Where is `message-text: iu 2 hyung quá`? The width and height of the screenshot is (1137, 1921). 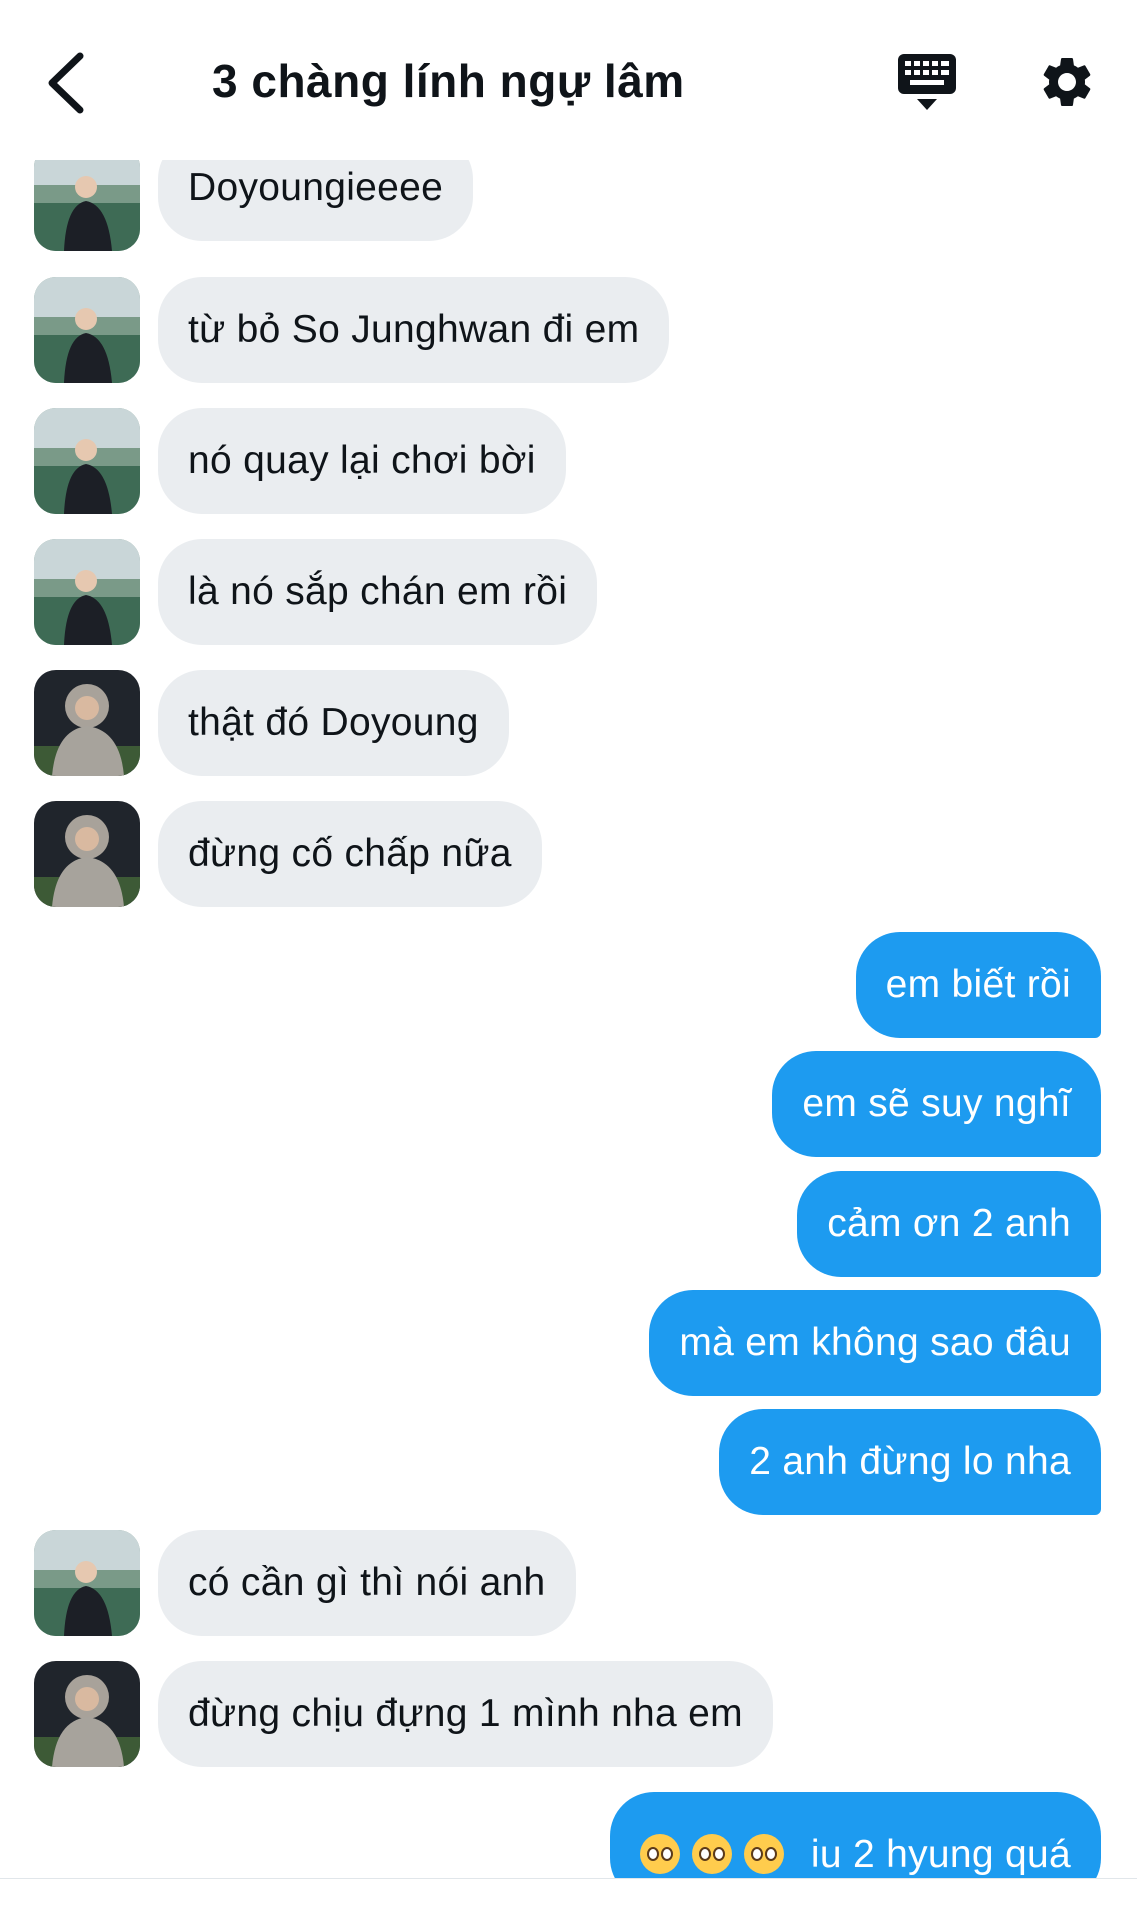 message-text: iu 2 hyung quá is located at coordinates (940, 1854).